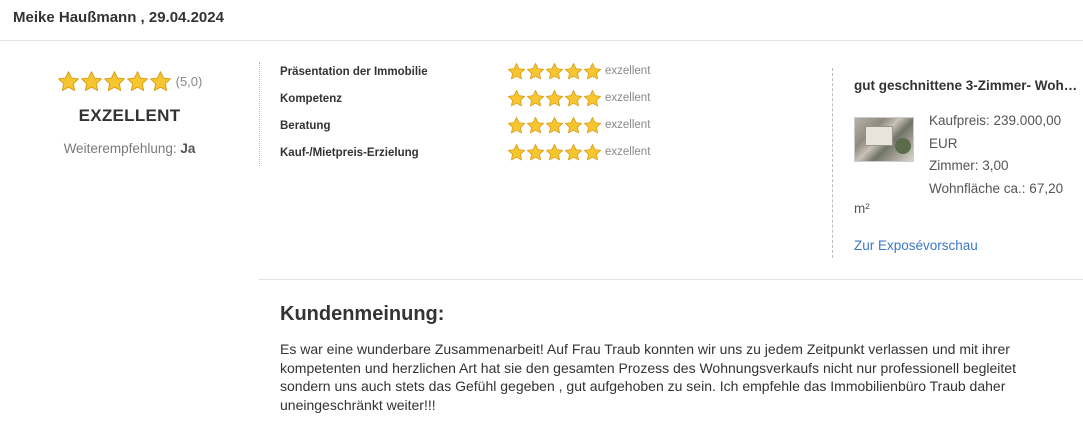  I want to click on overall-rating-panel: (5,0) EXZELLENT Weiterempfehlung: Ja, so click(129, 109).